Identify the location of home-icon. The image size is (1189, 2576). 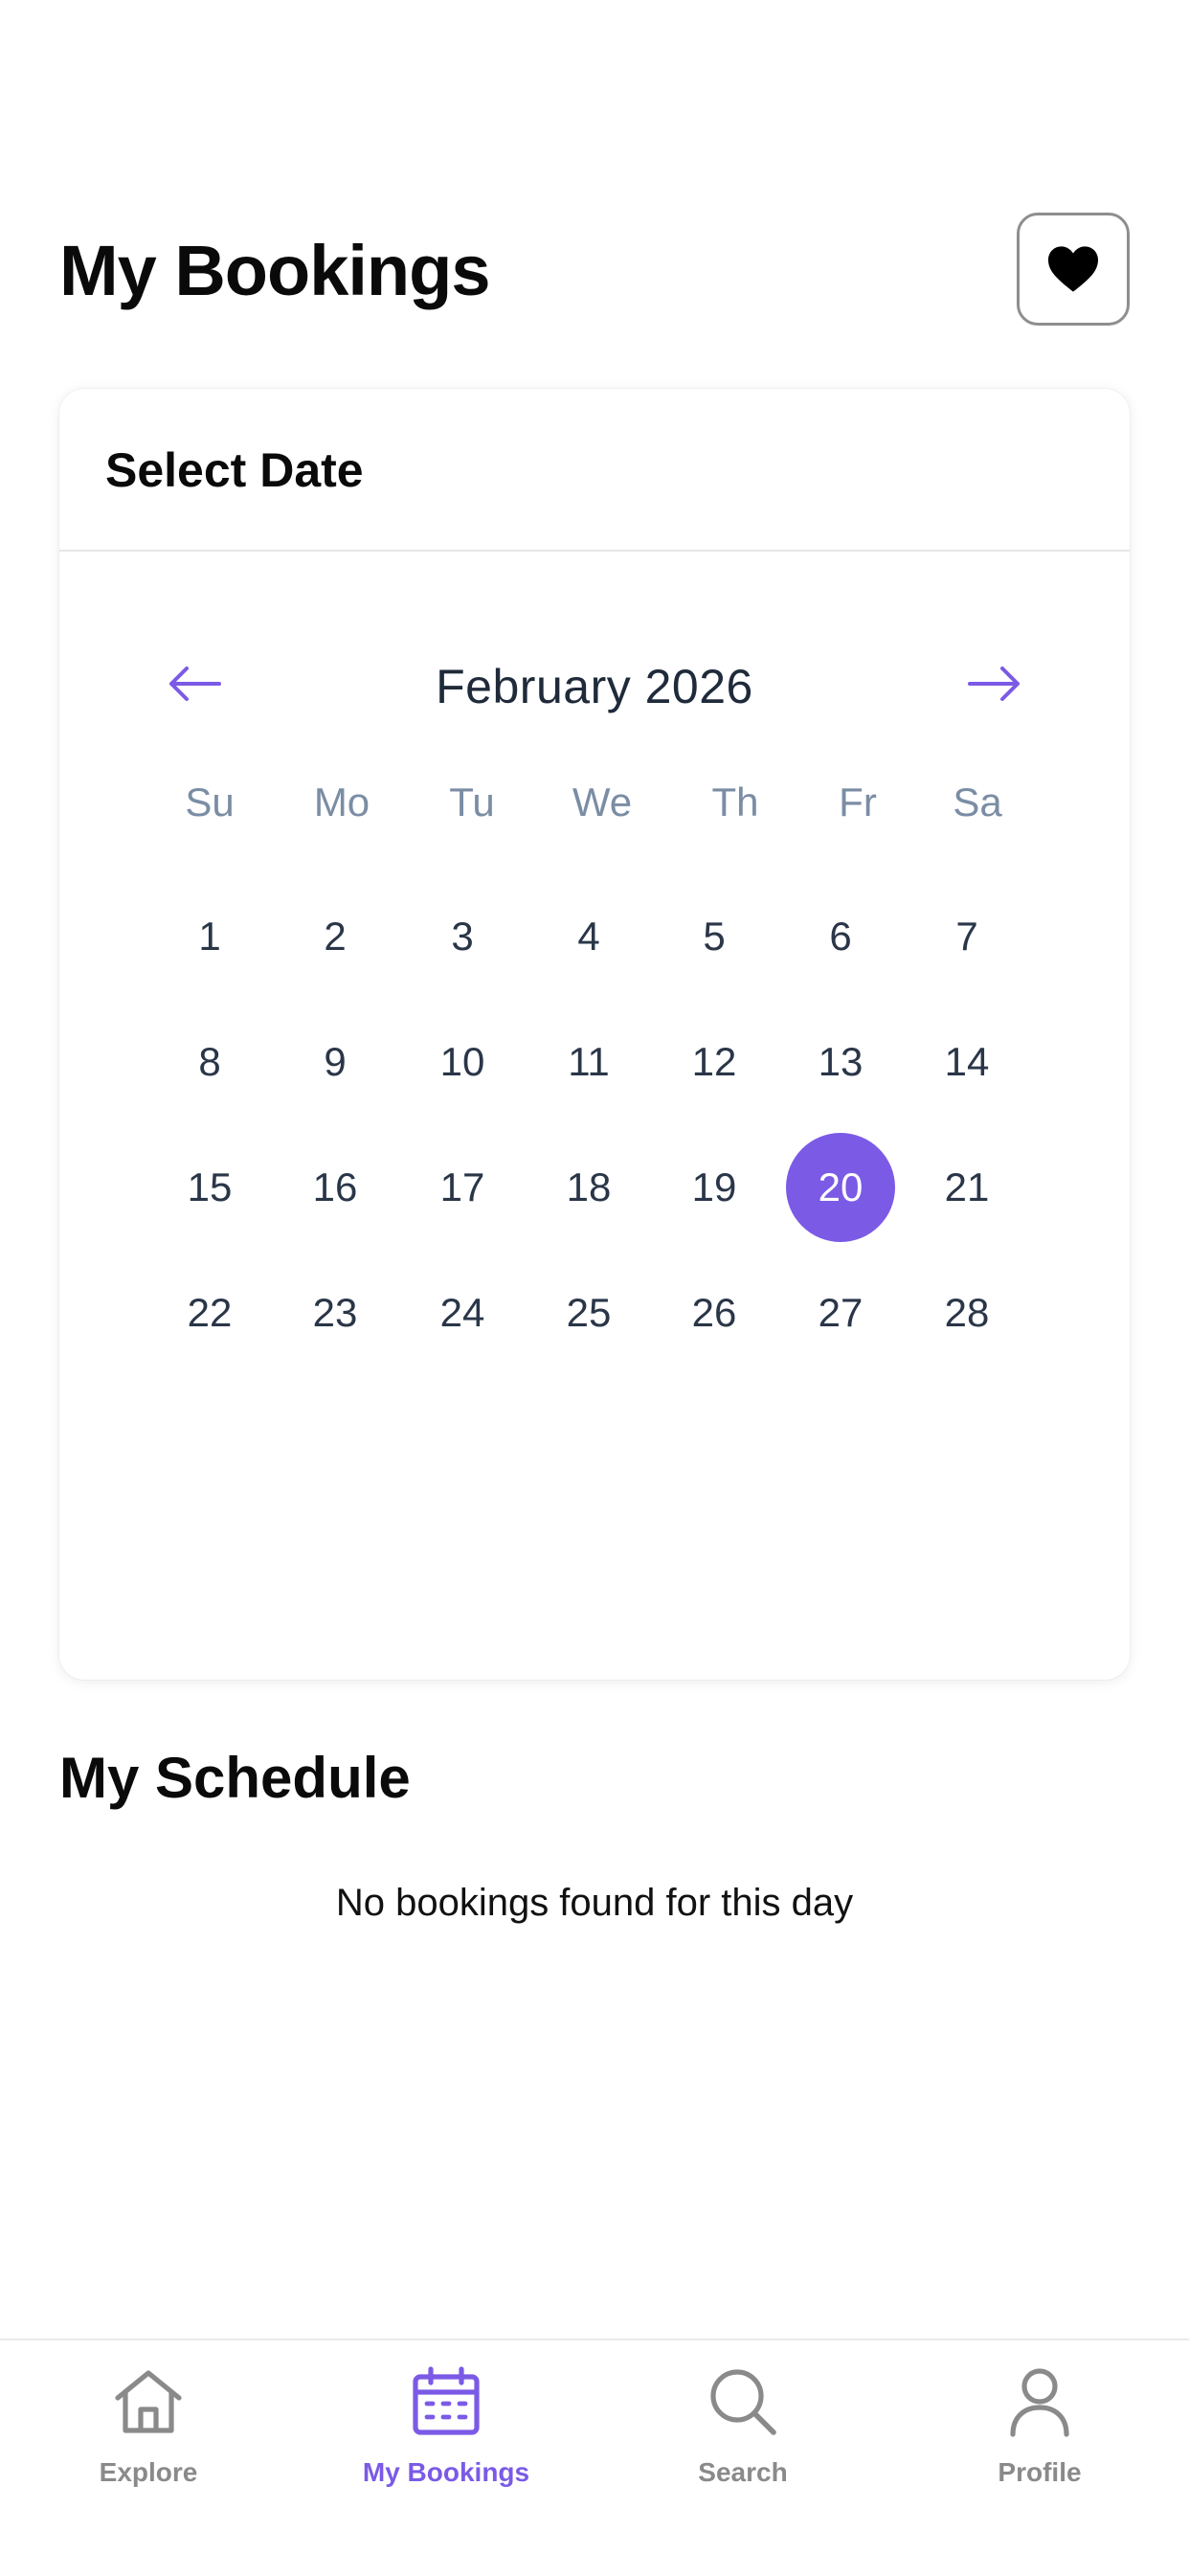
(148, 2401).